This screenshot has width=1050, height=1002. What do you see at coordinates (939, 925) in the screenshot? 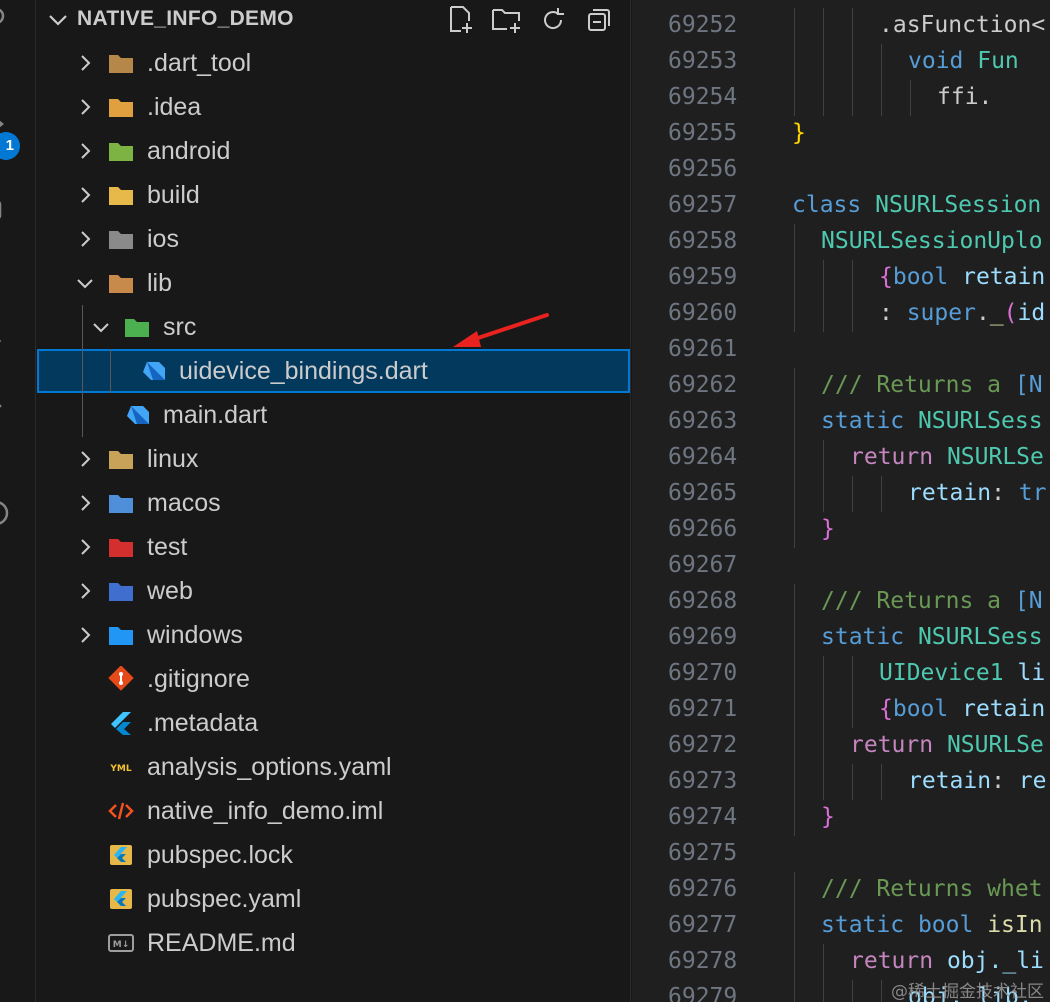
I see `code-token: bool` at bounding box center [939, 925].